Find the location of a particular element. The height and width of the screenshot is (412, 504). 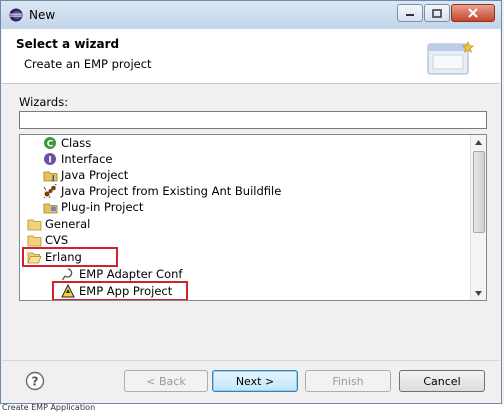

svg-text: I is located at coordinates (49, 161).